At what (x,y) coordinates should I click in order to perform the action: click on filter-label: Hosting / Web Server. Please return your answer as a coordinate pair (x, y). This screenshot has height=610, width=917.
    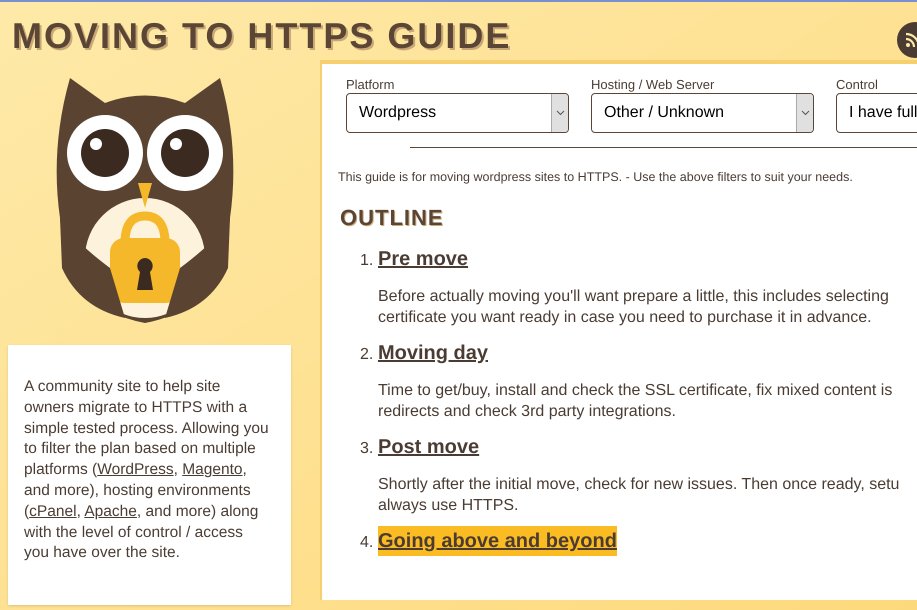
    Looking at the image, I should click on (652, 85).